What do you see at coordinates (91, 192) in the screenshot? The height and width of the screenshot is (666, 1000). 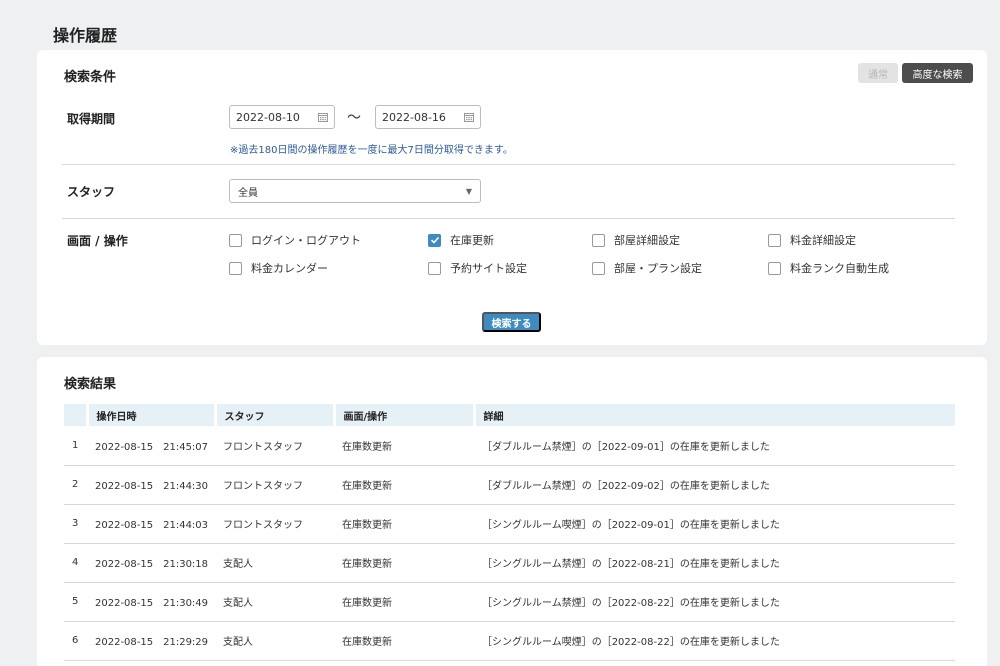 I see `staff-label: スタッフ` at bounding box center [91, 192].